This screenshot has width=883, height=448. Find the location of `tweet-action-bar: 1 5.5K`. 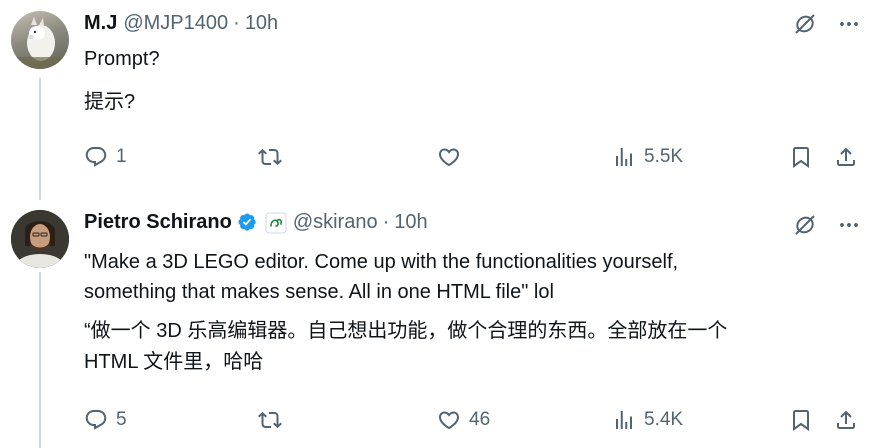

tweet-action-bar: 1 5.5K is located at coordinates (441, 160).